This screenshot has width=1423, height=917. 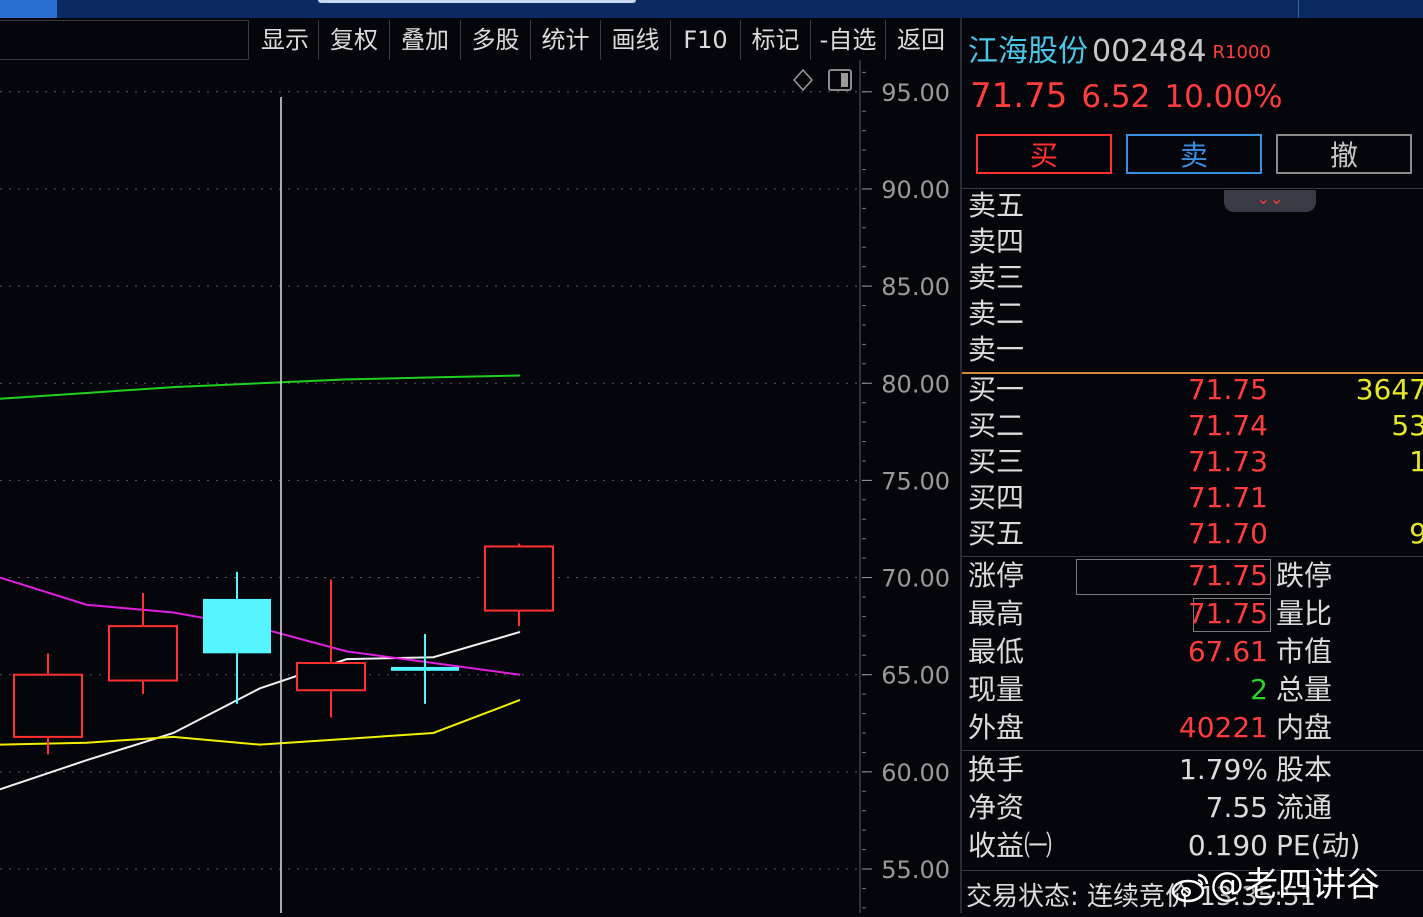 I want to click on ask-row: 卖一, so click(x=996, y=350).